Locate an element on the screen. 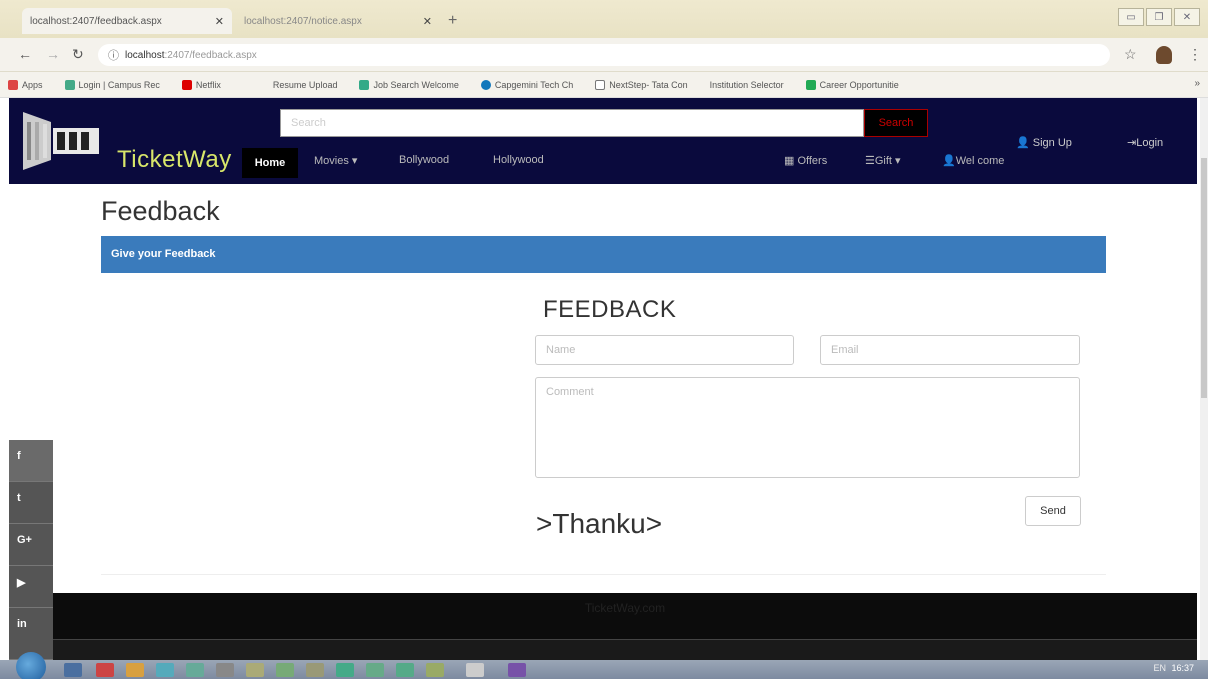  arrow-icon is located at coordinates (69, 84).